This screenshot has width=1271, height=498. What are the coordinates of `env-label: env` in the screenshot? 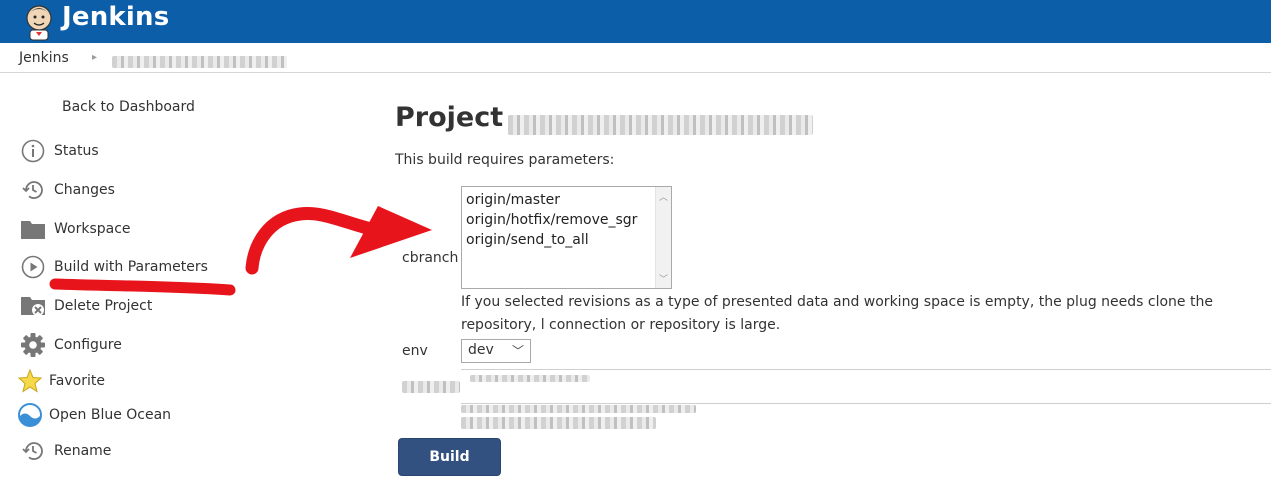 It's located at (415, 351).